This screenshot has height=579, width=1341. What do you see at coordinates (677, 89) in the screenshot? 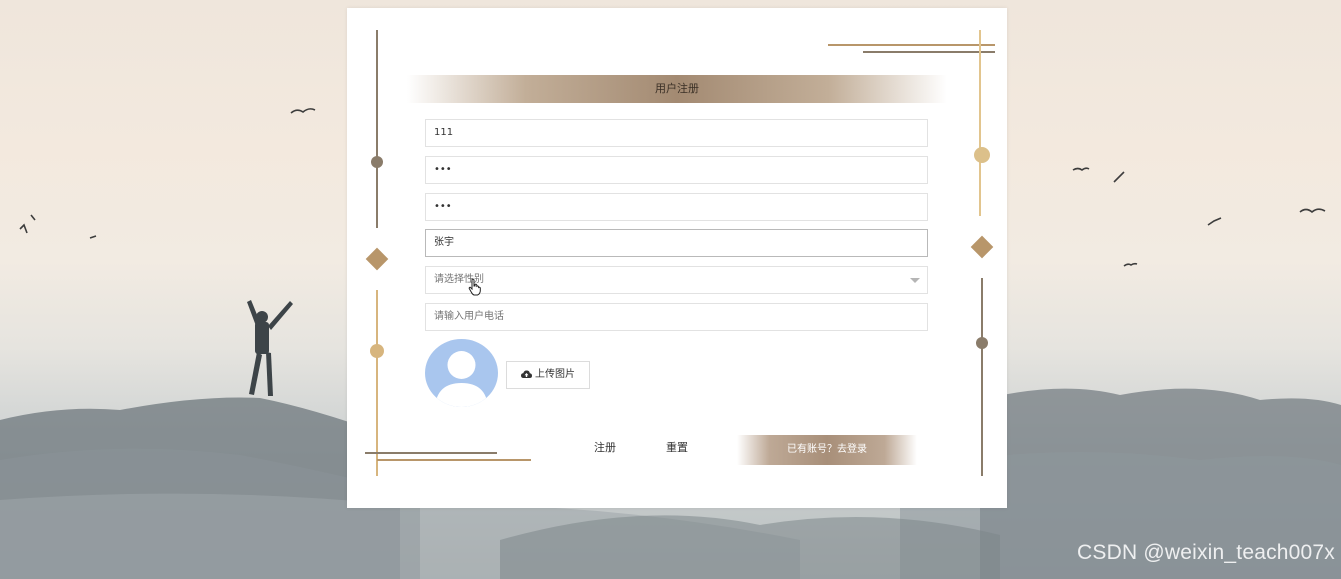
I see `form-title: 用户注册` at bounding box center [677, 89].